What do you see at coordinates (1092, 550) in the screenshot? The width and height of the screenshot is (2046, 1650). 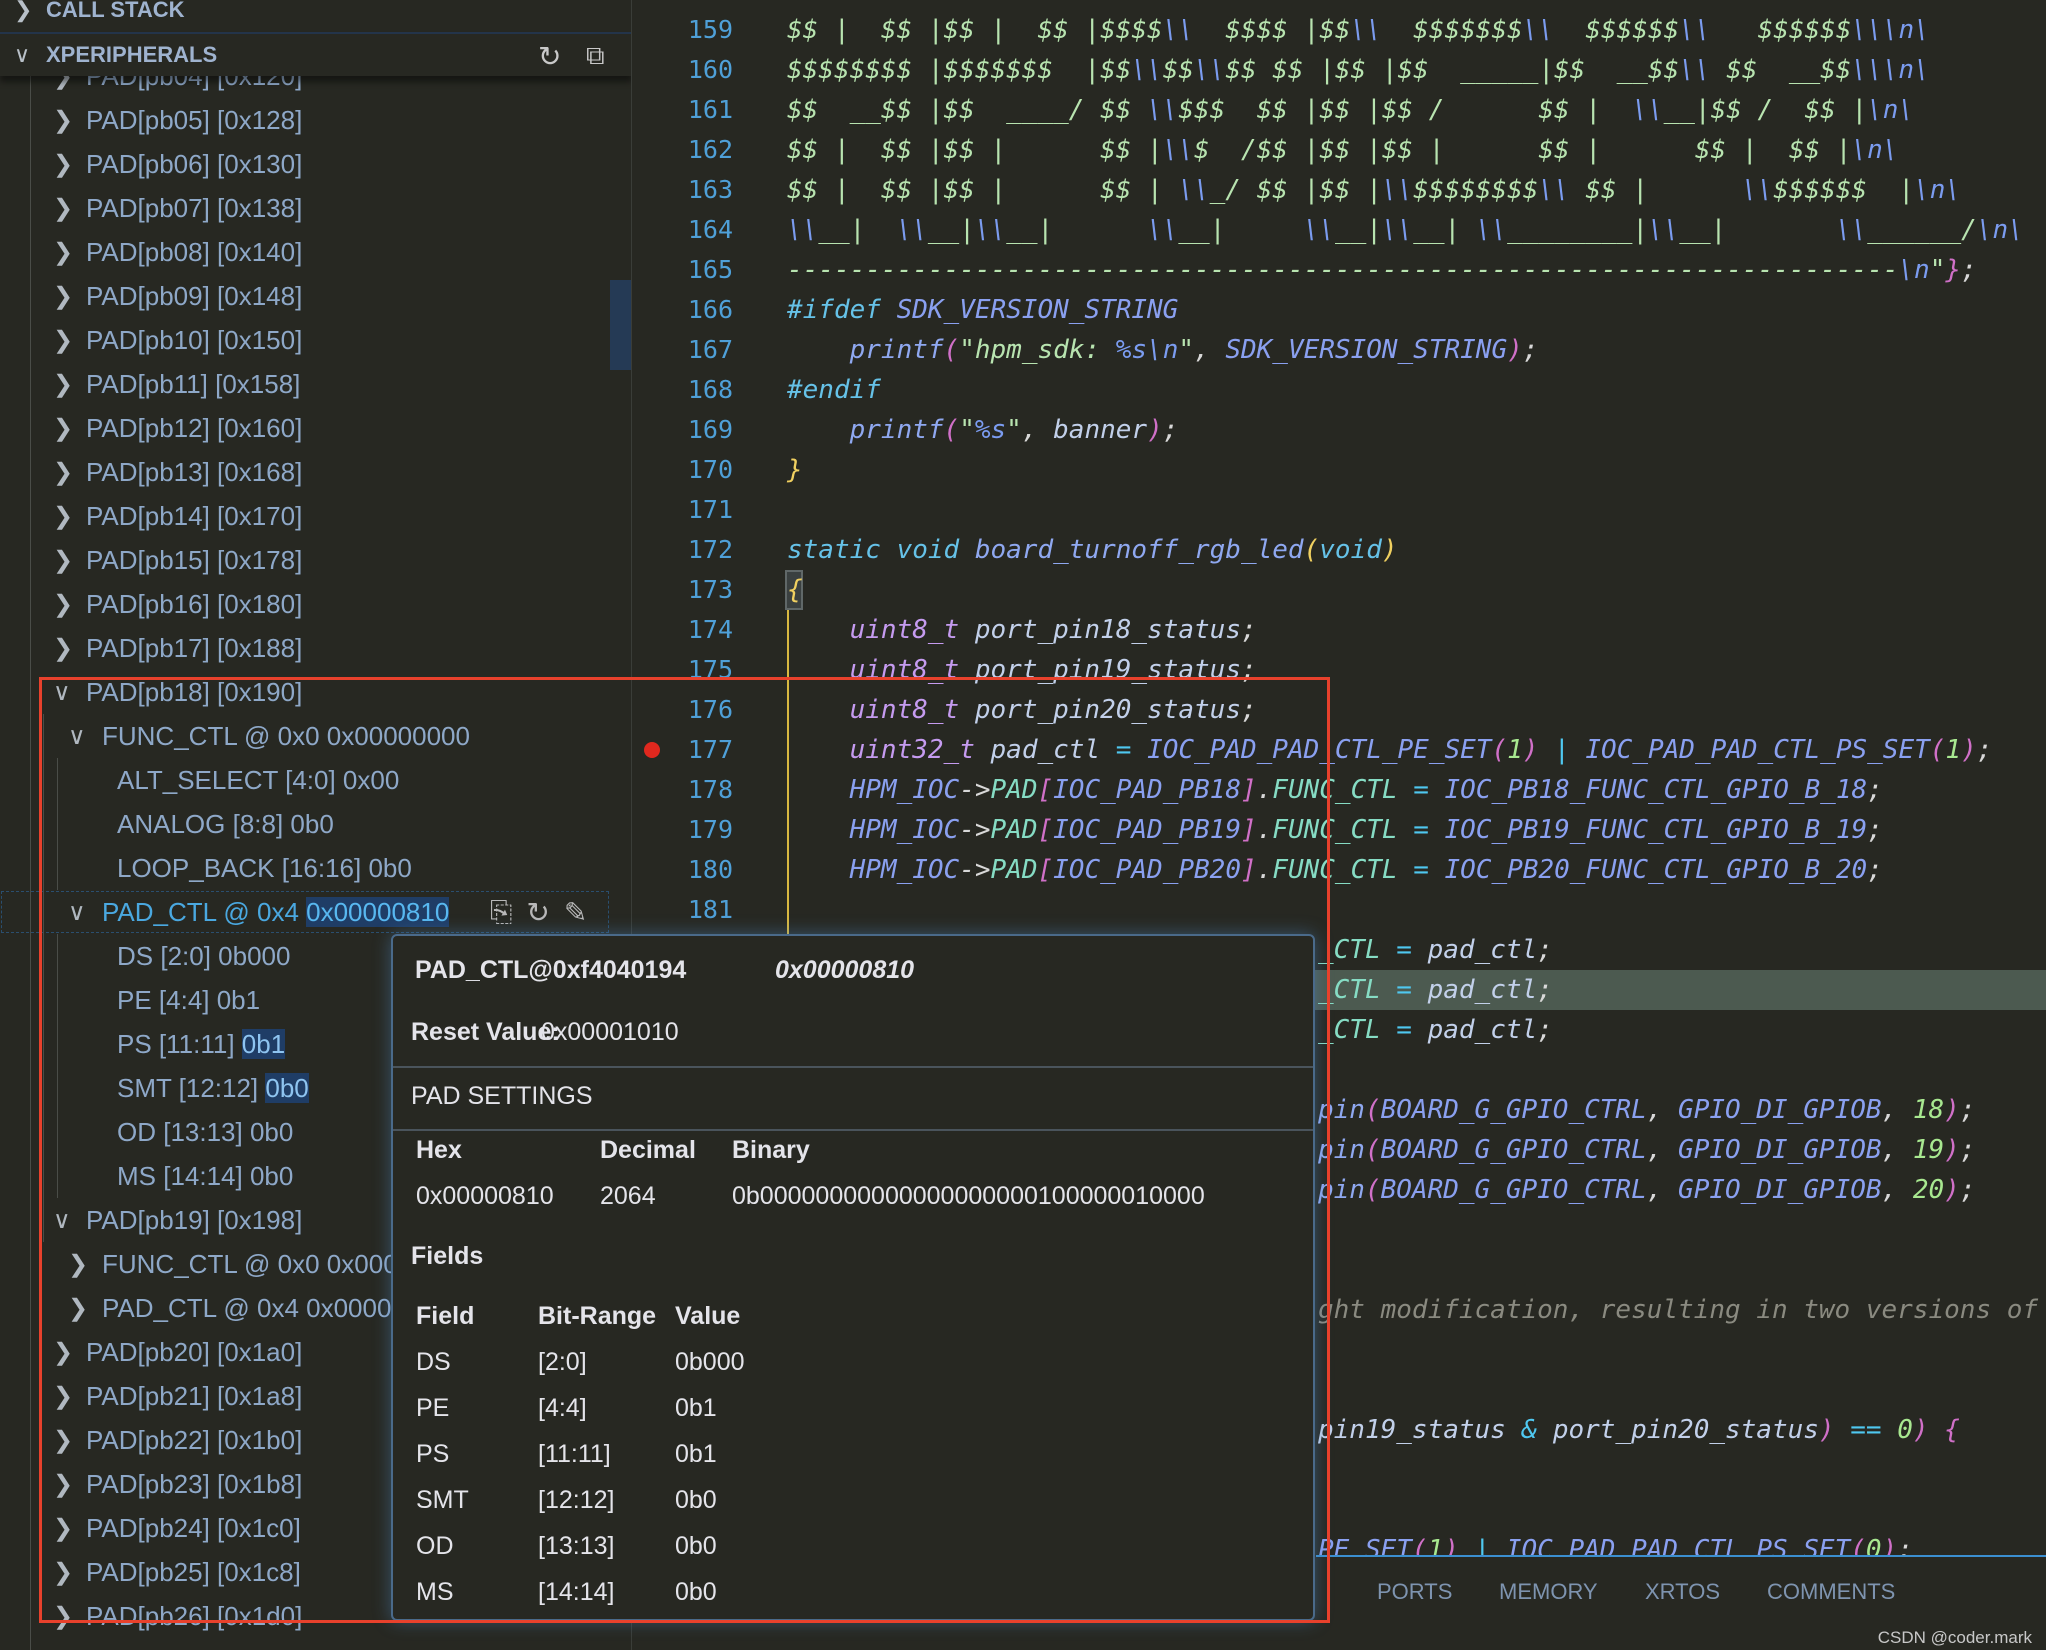 I see `code-line: static void board_turnoff_rgb_led(void)` at bounding box center [1092, 550].